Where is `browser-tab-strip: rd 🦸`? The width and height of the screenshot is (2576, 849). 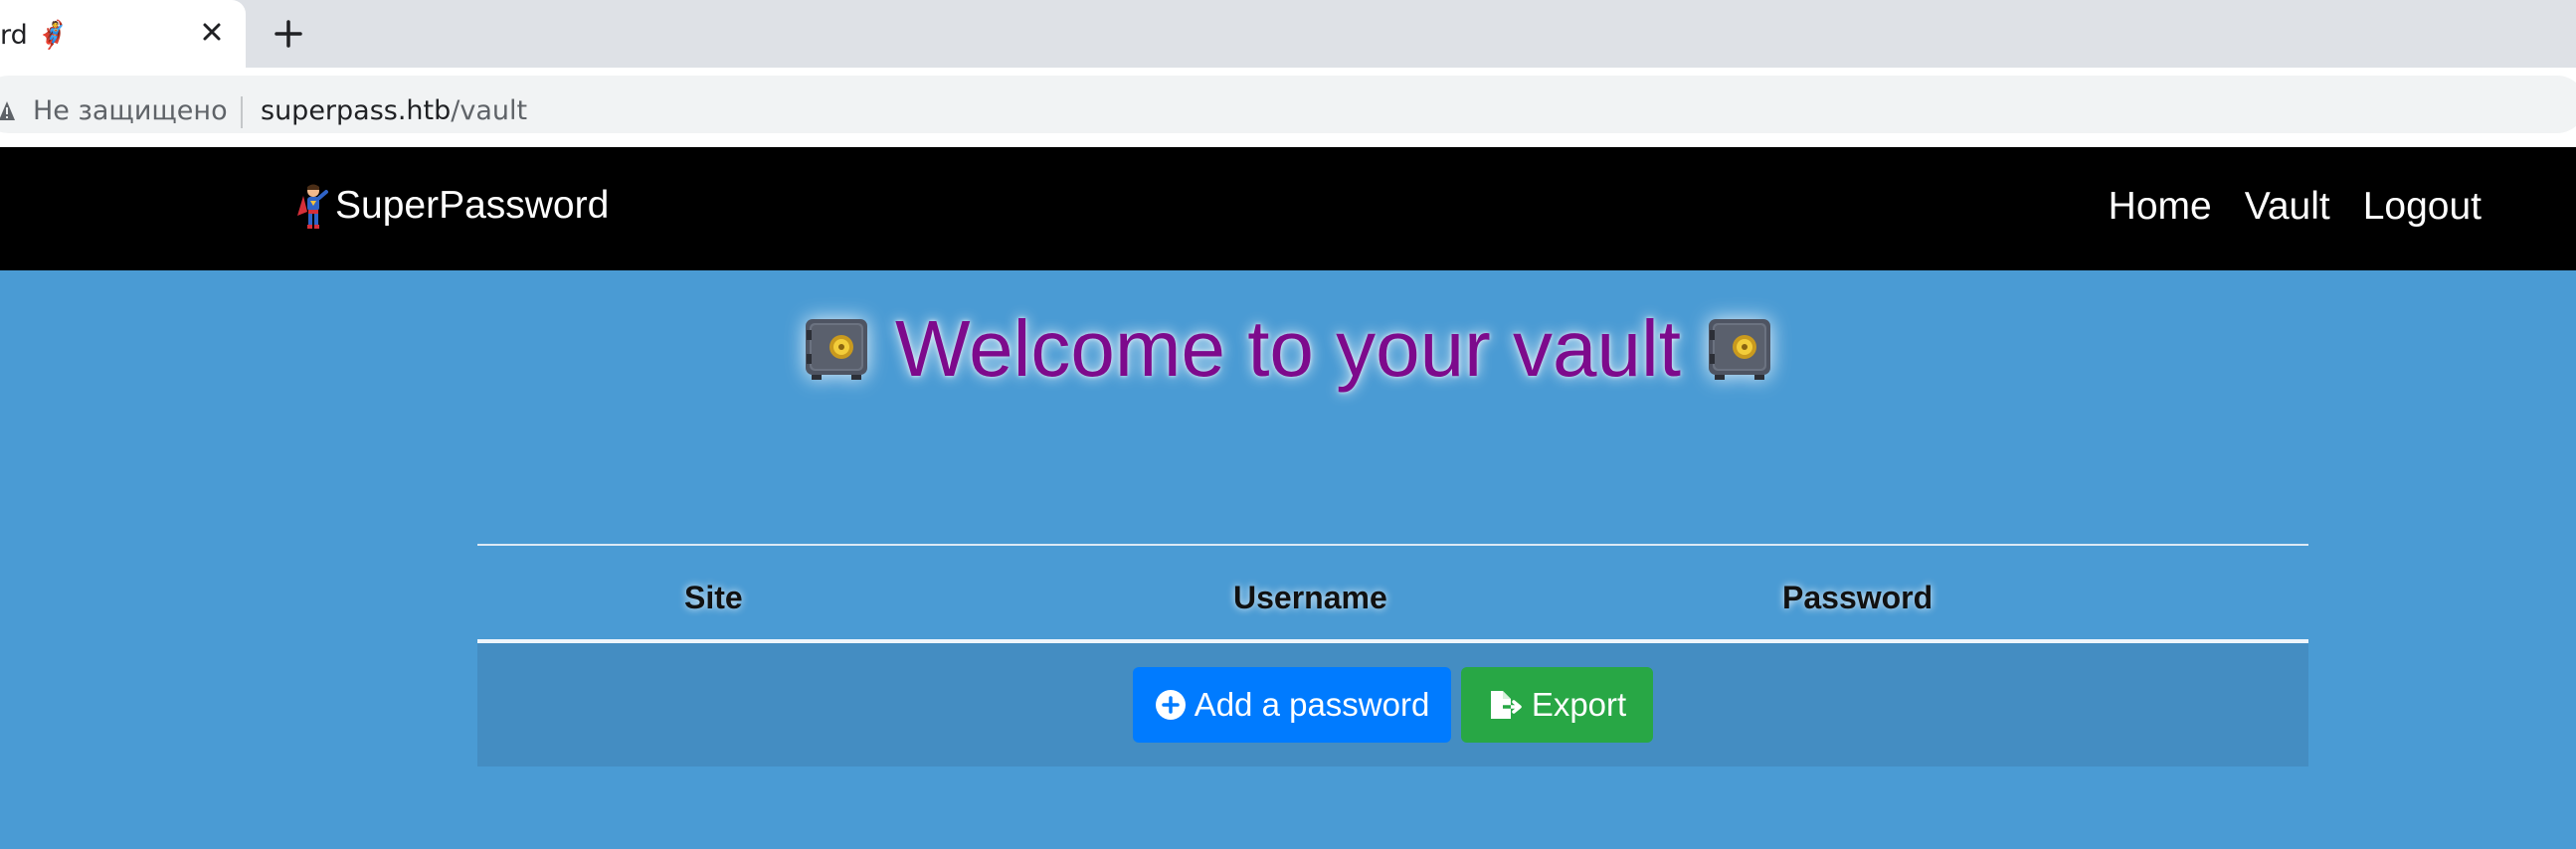 browser-tab-strip: rd 🦸 is located at coordinates (1288, 34).